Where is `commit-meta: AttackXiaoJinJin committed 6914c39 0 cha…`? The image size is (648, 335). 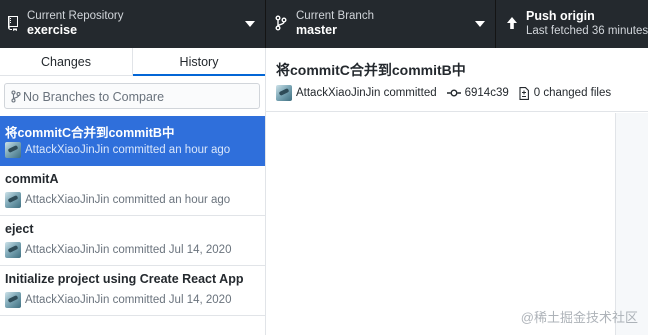
commit-meta: AttackXiaoJinJin committed 6914c39 0 cha… is located at coordinates (443, 93).